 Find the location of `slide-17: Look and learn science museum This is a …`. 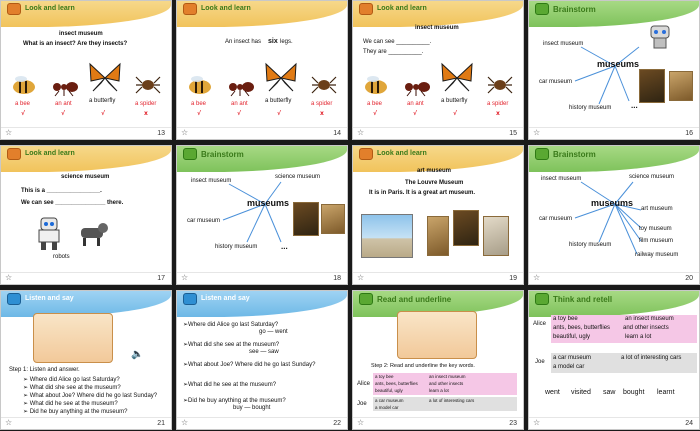

slide-17: Look and learn science museum This is a … is located at coordinates (86, 215).